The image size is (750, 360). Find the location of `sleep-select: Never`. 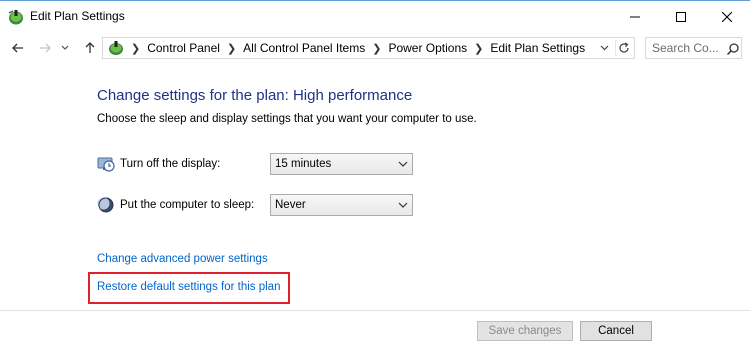

sleep-select: Never is located at coordinates (341, 205).